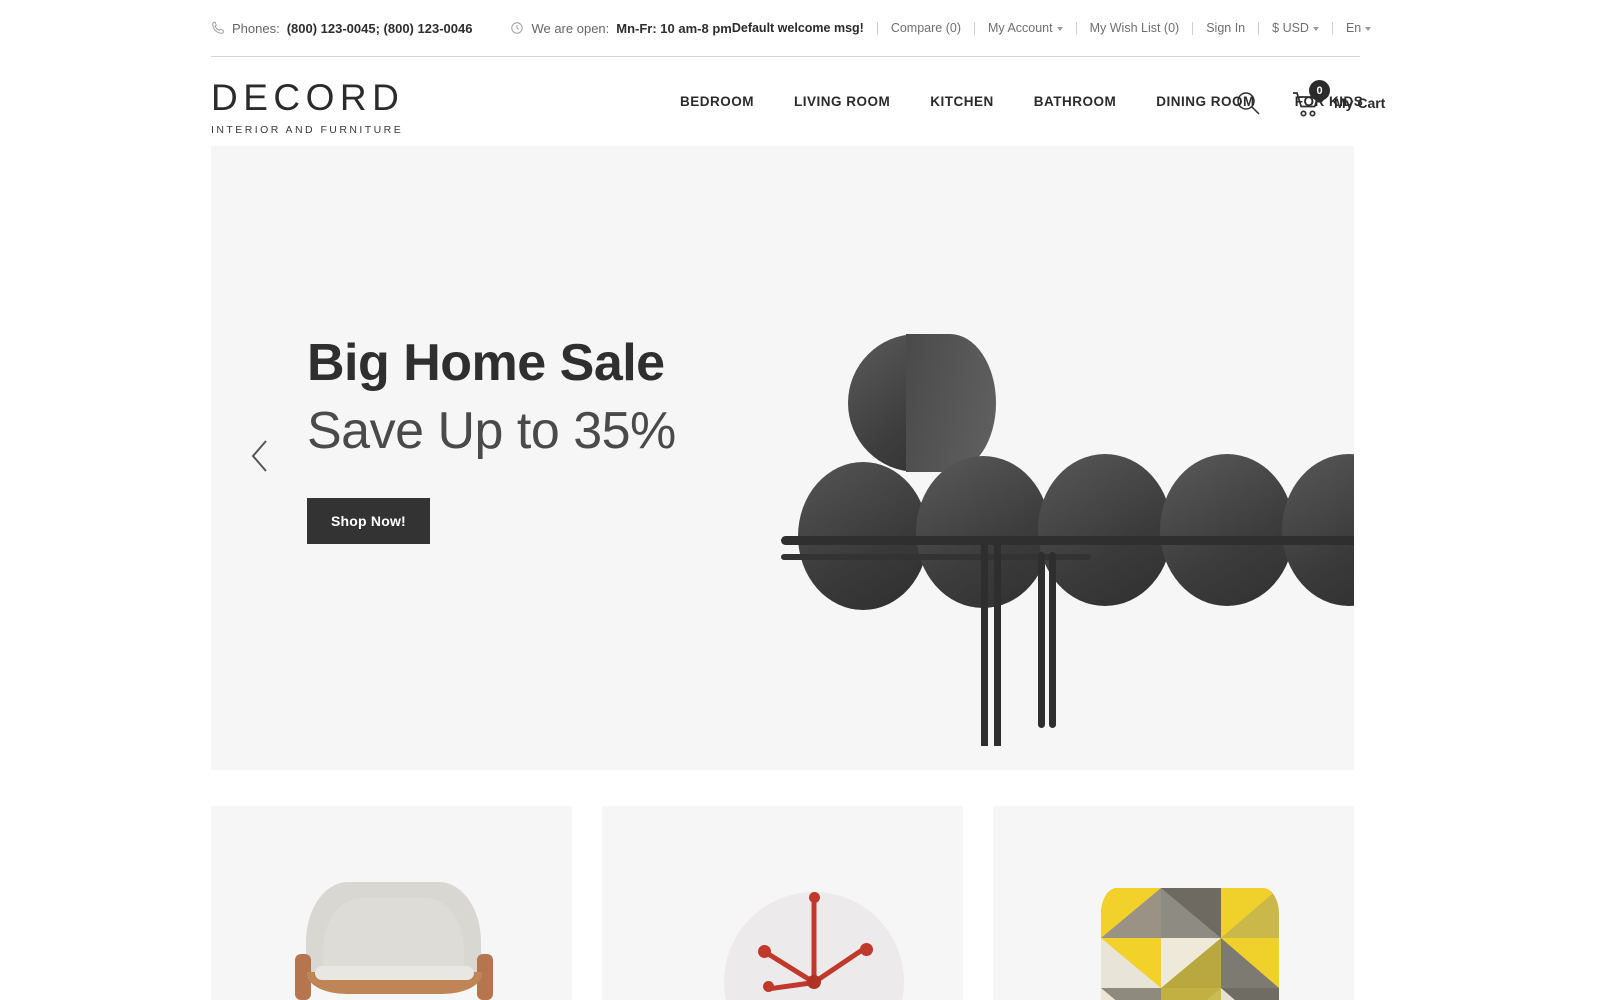 This screenshot has height=1000, width=1600. Describe the element at coordinates (842, 101) in the screenshot. I see `nav-item-living-room: LIVING ROOM` at that location.